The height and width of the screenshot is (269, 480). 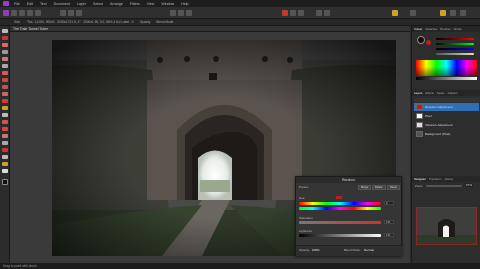 What do you see at coordinates (5, 122) in the screenshot?
I see `smudge-tool-icon` at bounding box center [5, 122].